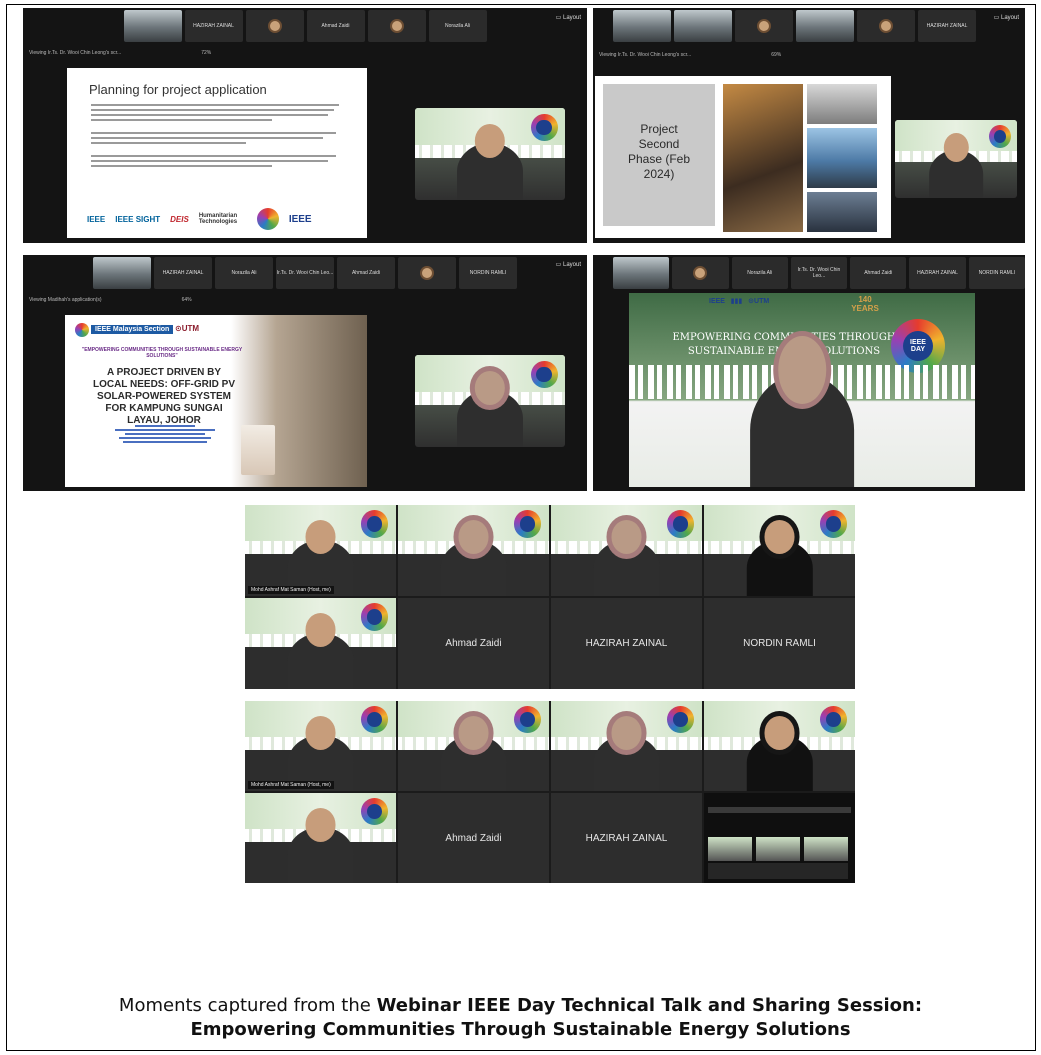  What do you see at coordinates (779, 838) in the screenshot?
I see `screen-share-thumbnail` at bounding box center [779, 838].